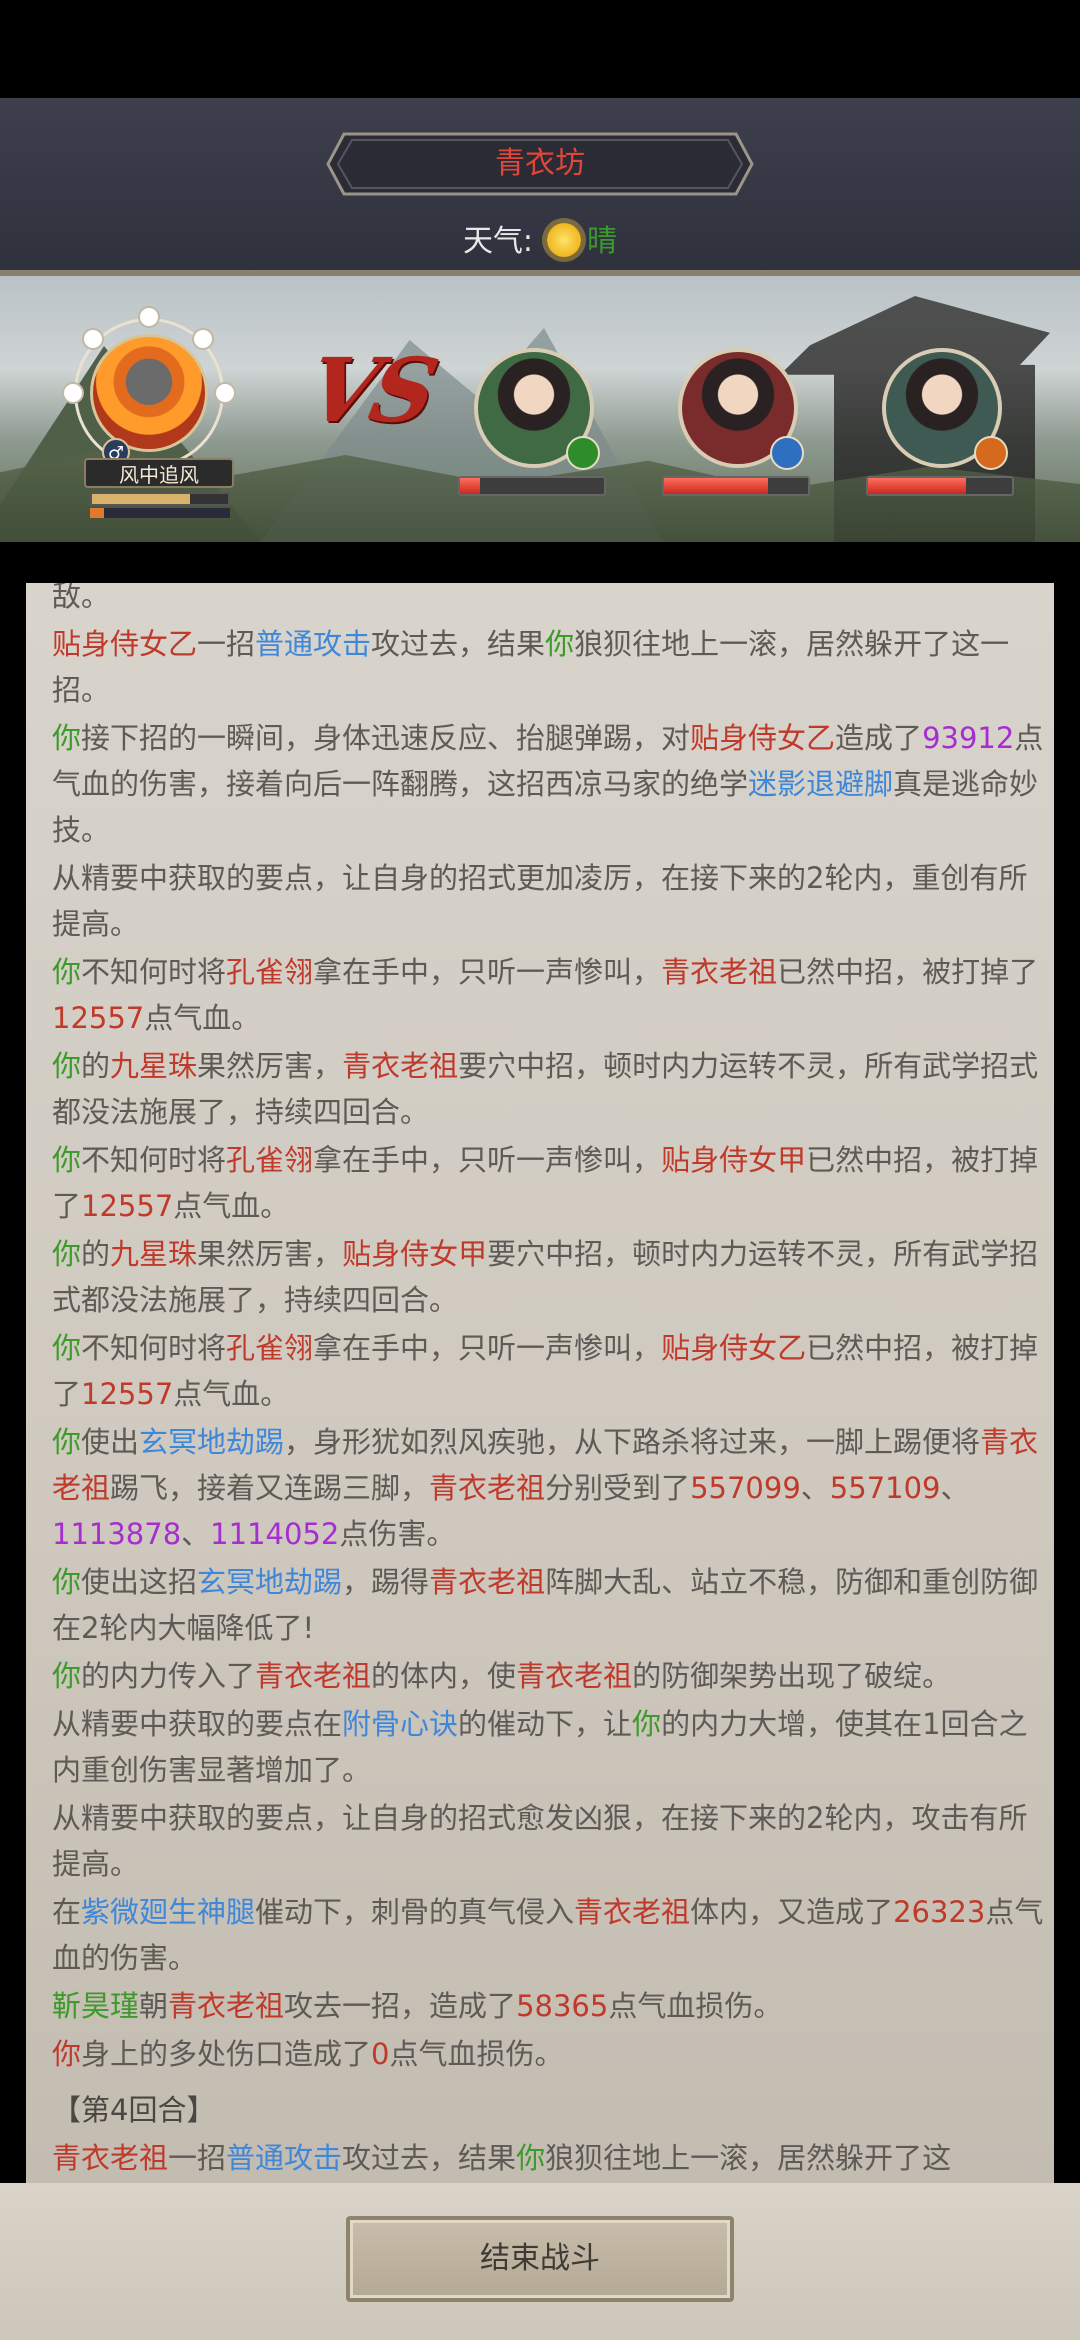 The image size is (1080, 2340). What do you see at coordinates (117, 1534) in the screenshot?
I see `log-text: 1113878` at bounding box center [117, 1534].